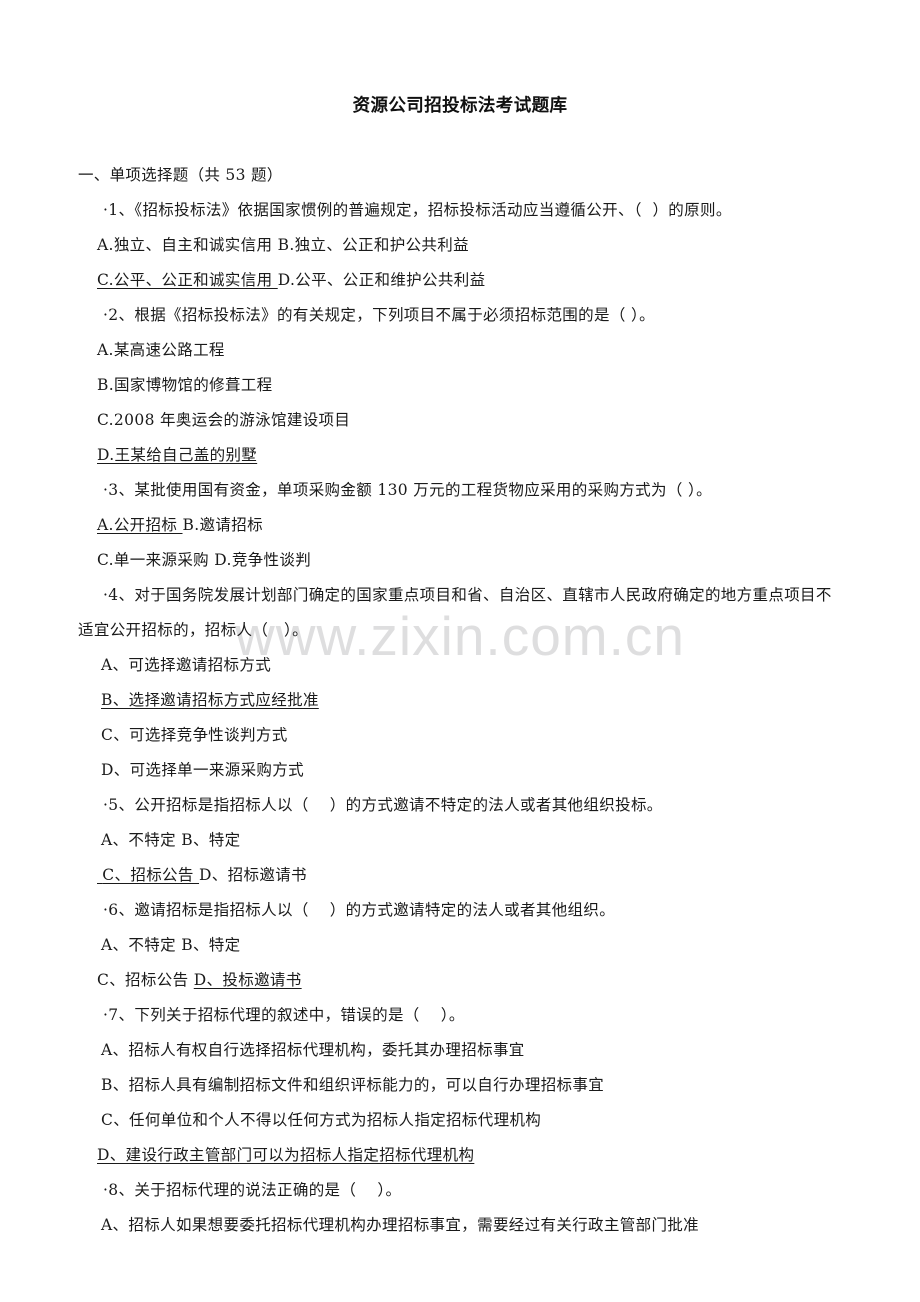 Image resolution: width=920 pixels, height=1302 pixels. Describe the element at coordinates (383, 805) in the screenshot. I see `question-stem: ·5、公开招标是指招标人以（ ）的方式邀请不特定的法人或者其他组织投标。` at that location.